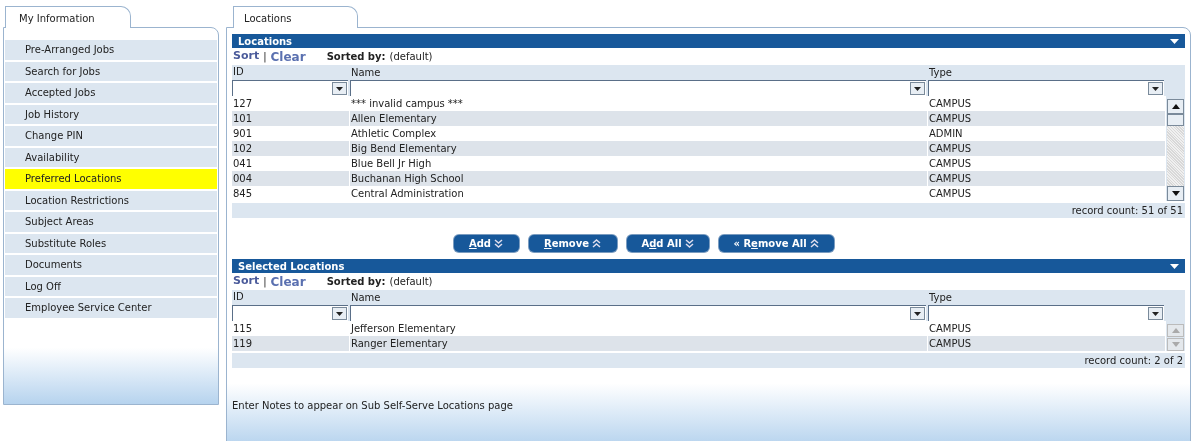 The image size is (1193, 441). I want to click on menu-item: Location Restrictions, so click(111, 200).